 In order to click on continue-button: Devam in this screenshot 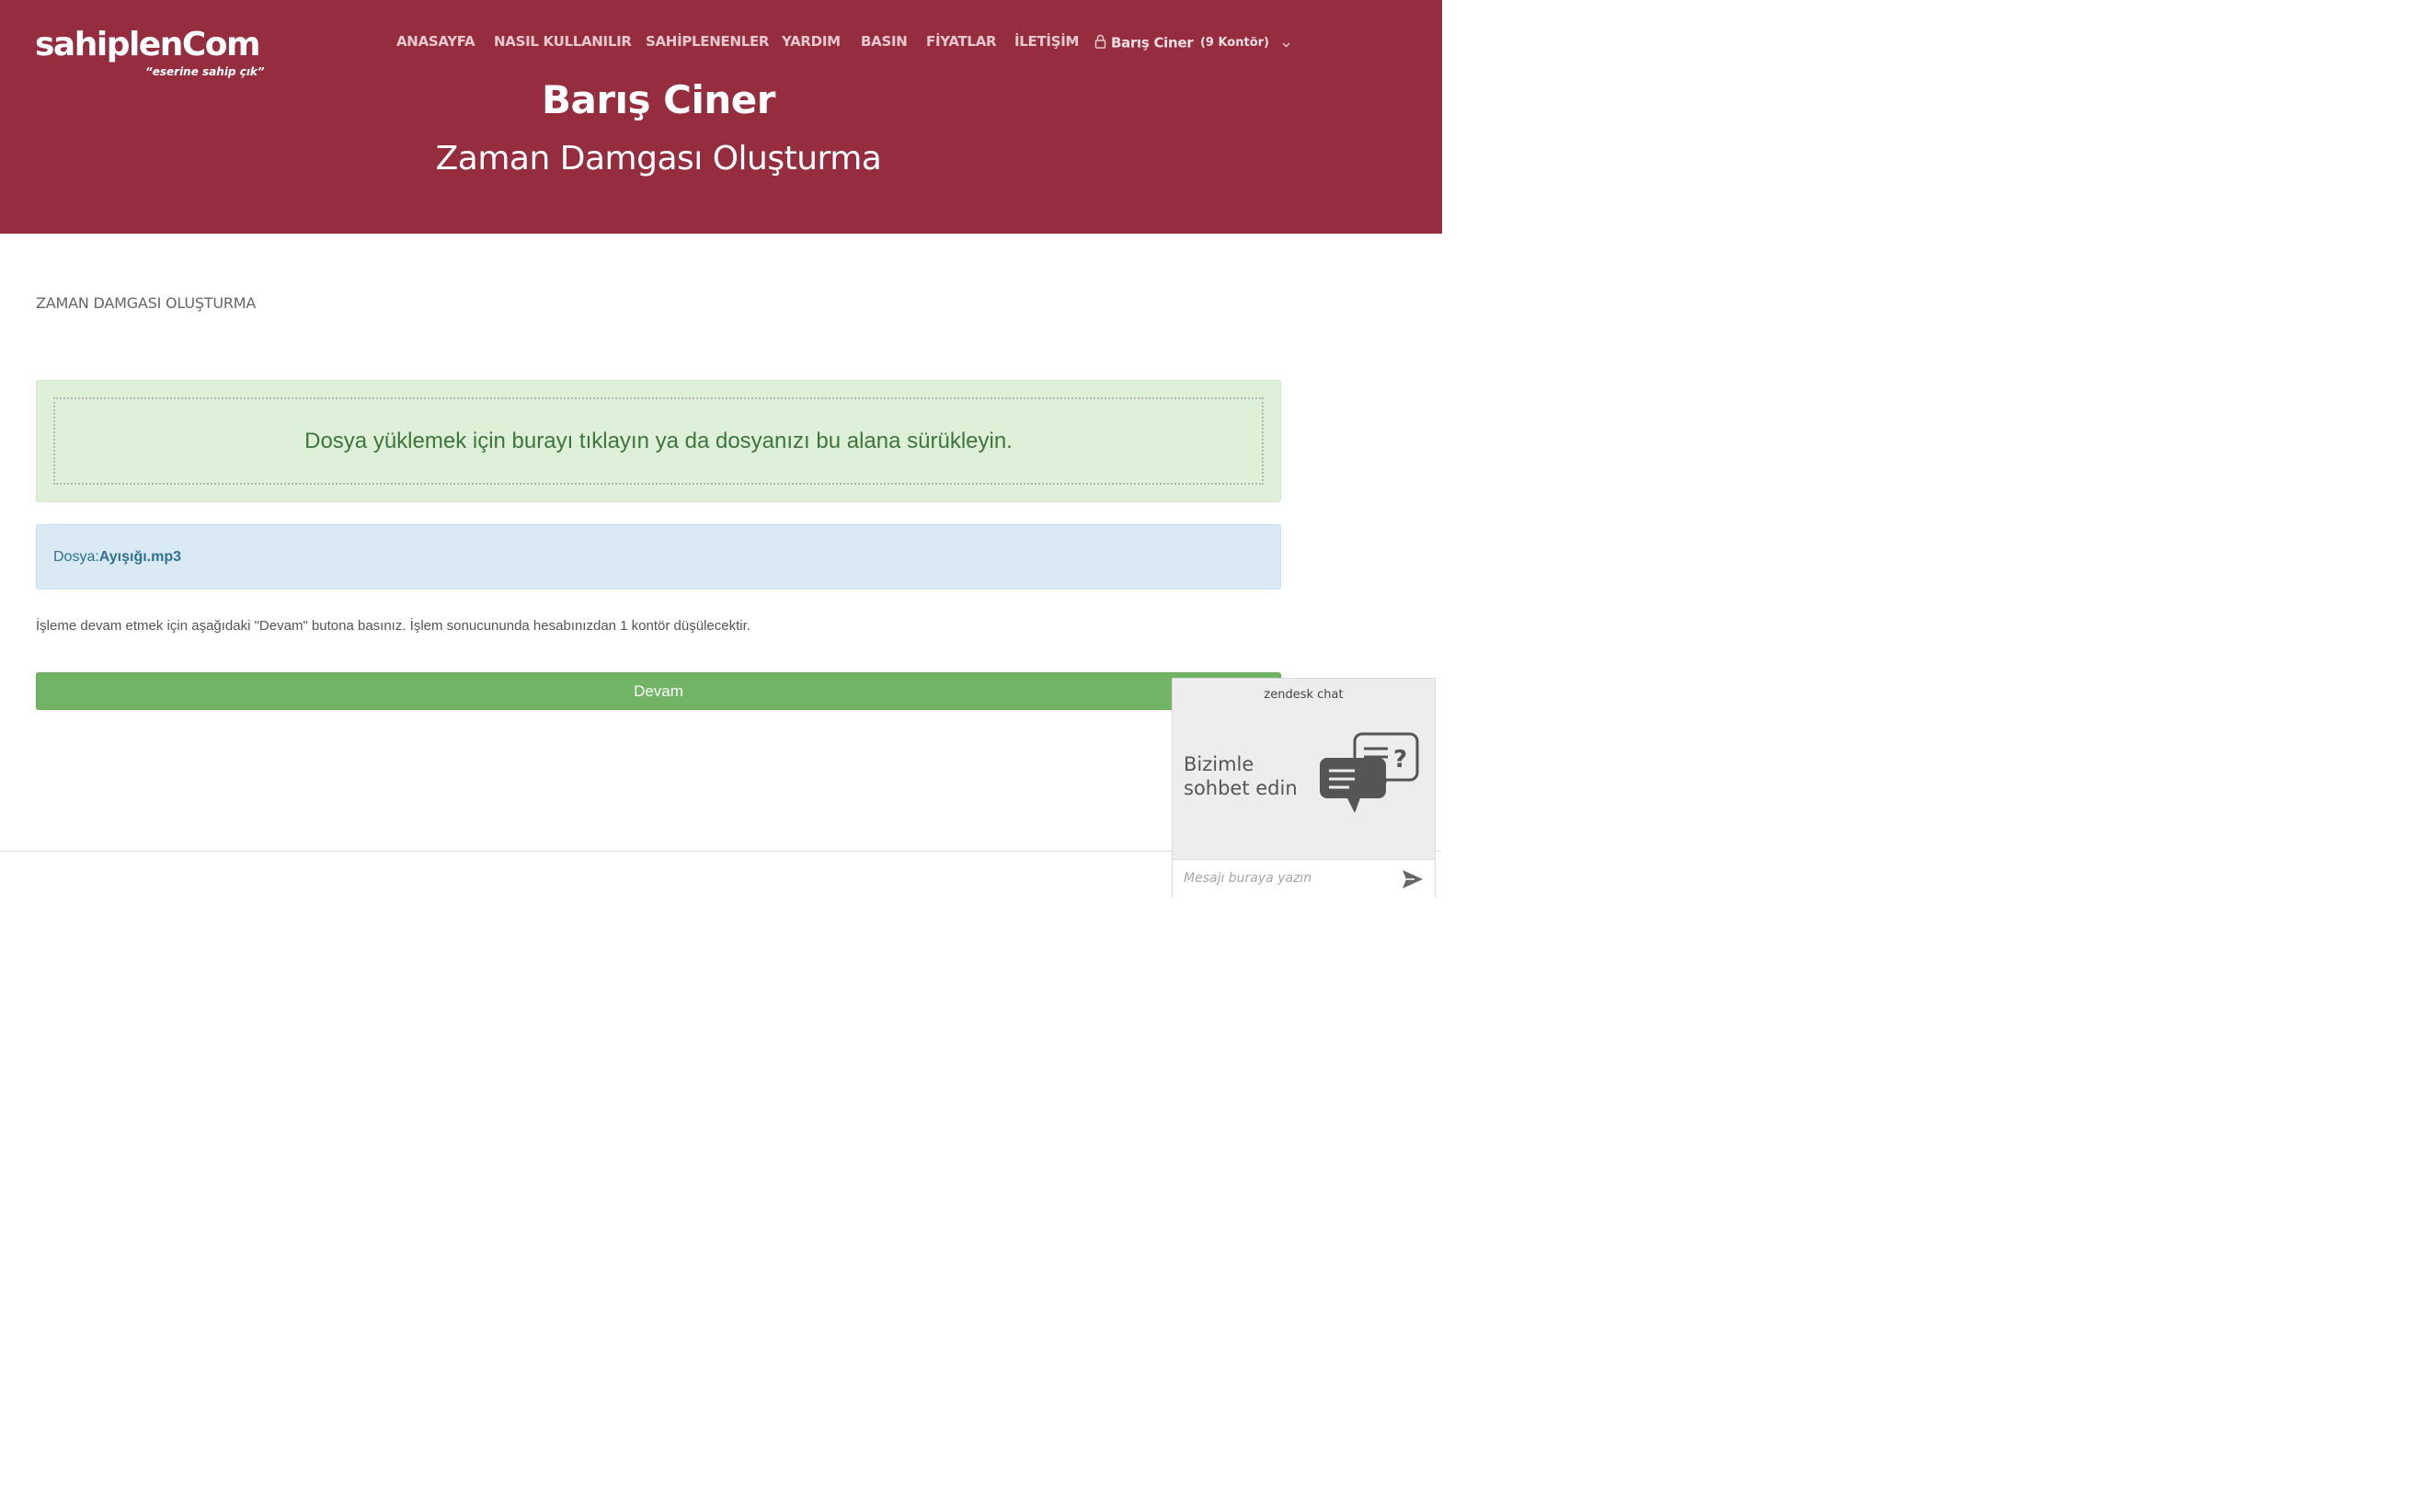, I will do `click(658, 691)`.